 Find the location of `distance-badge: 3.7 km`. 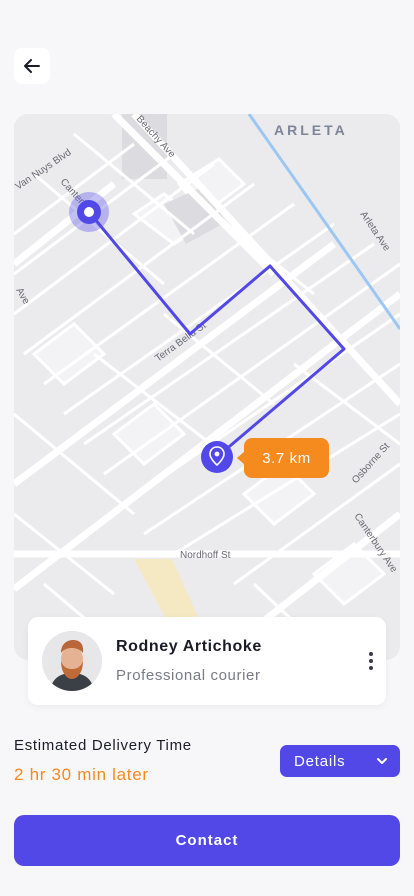

distance-badge: 3.7 km is located at coordinates (283, 458).